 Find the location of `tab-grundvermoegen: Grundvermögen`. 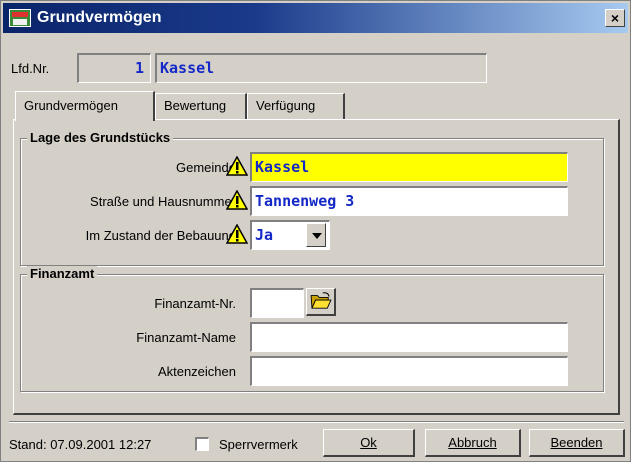

tab-grundvermoegen: Grundvermögen is located at coordinates (85, 106).